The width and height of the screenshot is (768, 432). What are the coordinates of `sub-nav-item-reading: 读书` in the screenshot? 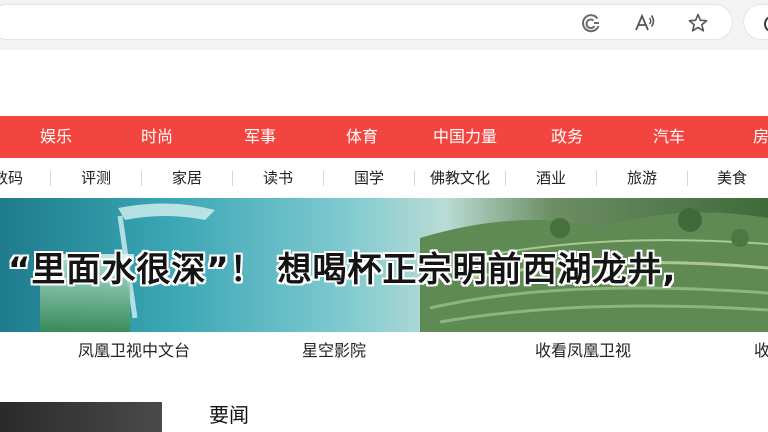 It's located at (278, 178).